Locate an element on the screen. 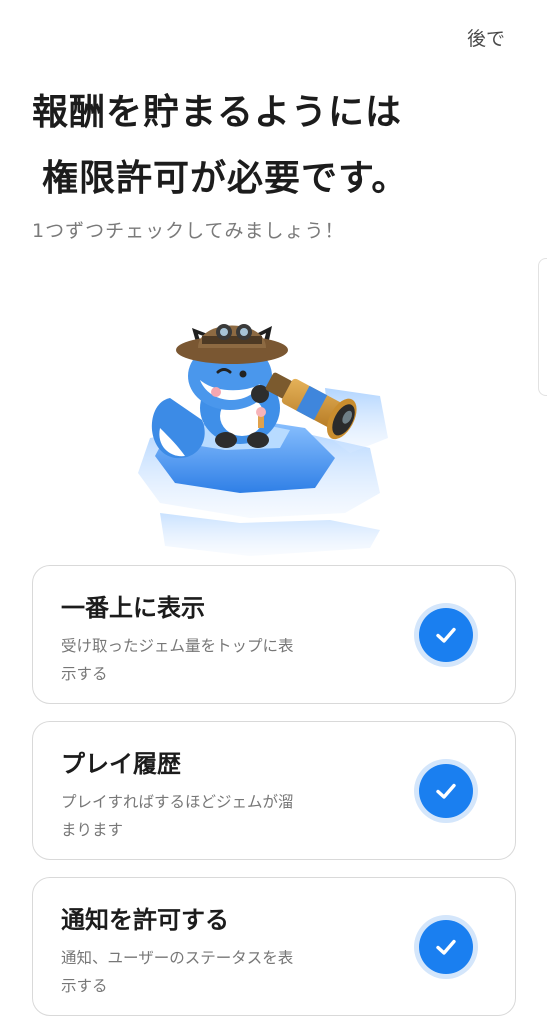 The width and height of the screenshot is (547, 1024). permission-description: 通知、ユーザーのステータスを表 示する is located at coordinates (211, 972).